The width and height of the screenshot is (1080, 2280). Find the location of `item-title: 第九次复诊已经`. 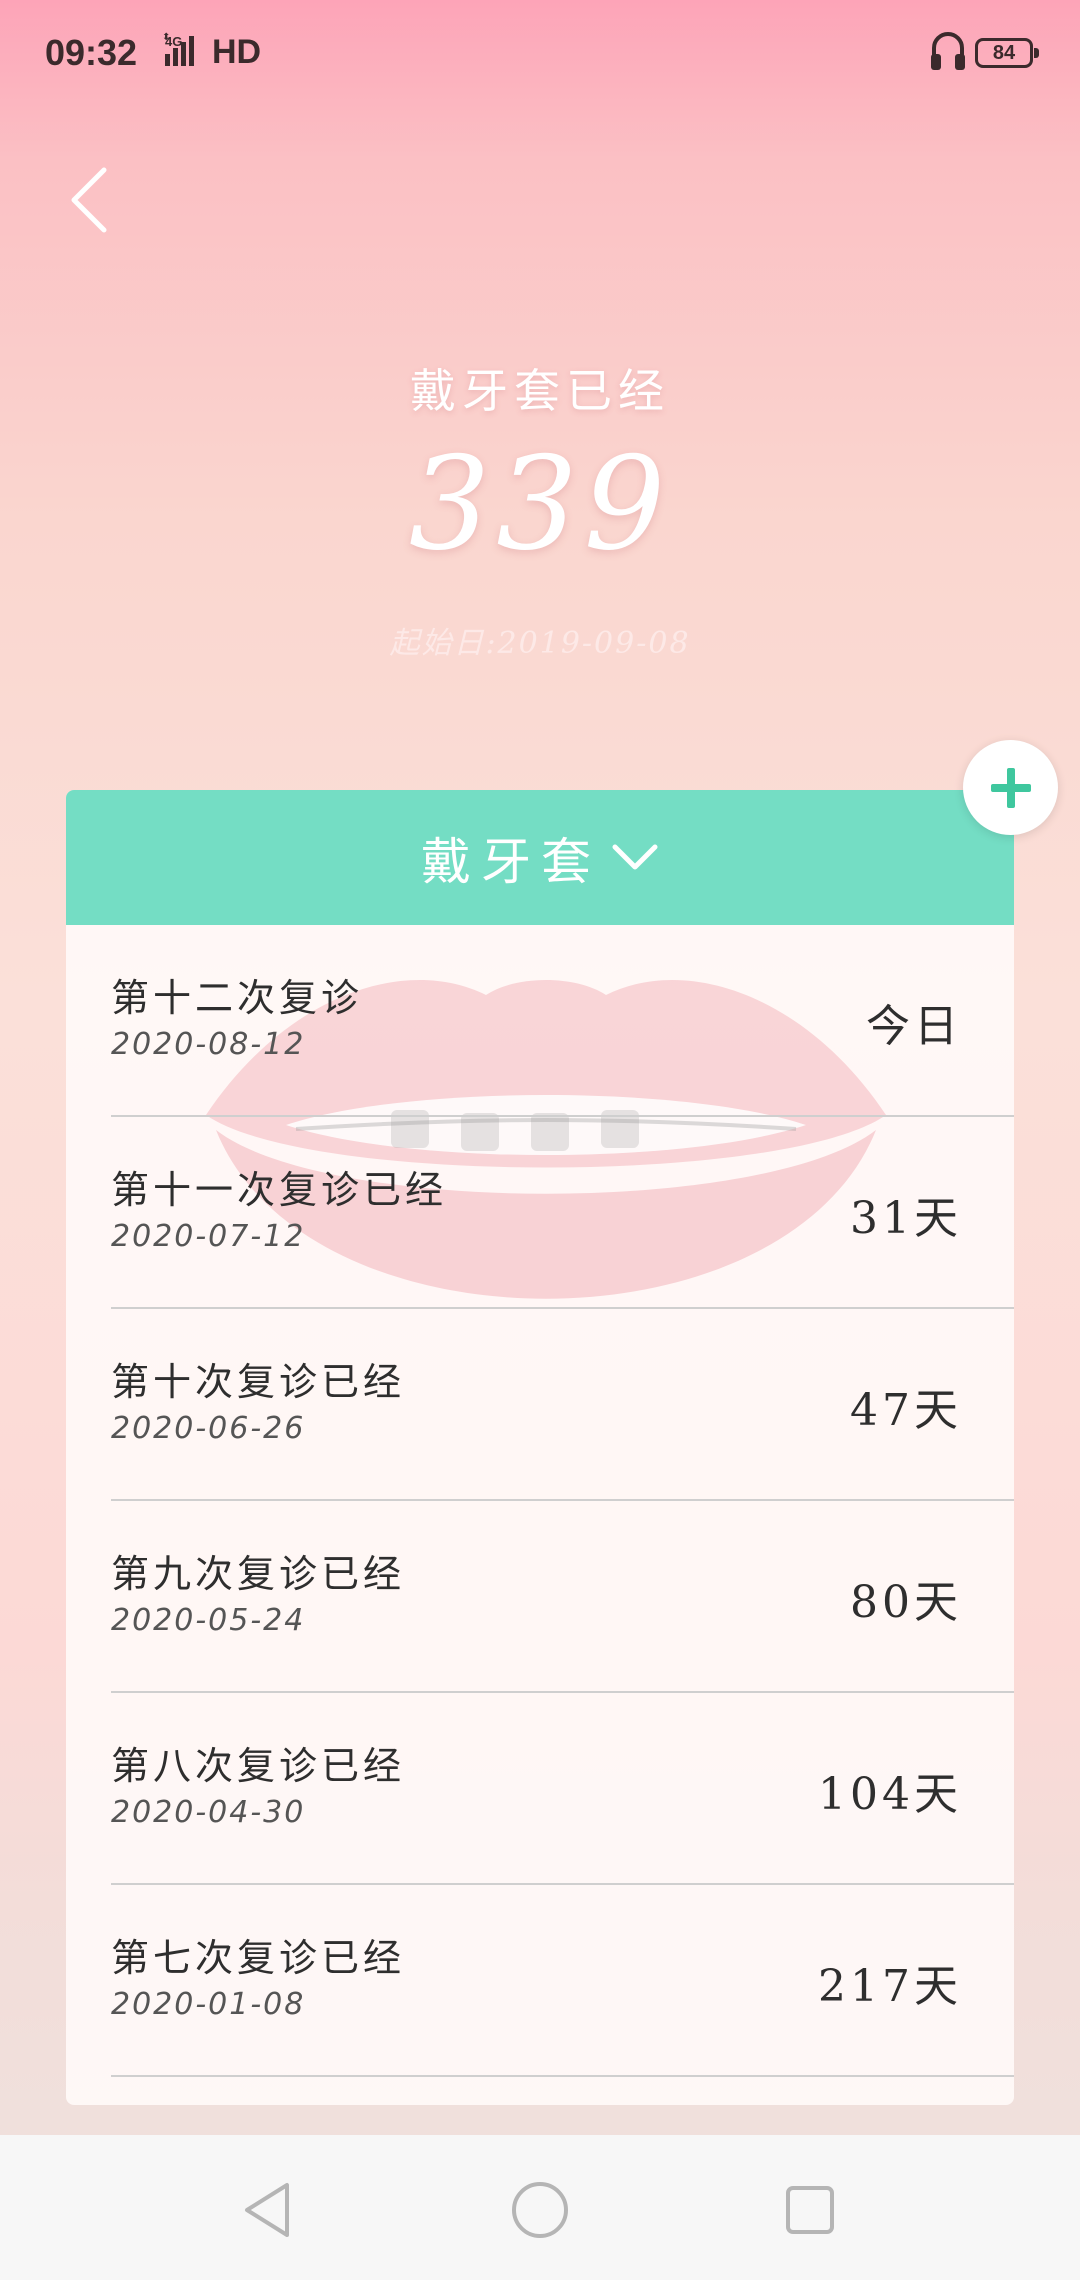

item-title: 第九次复诊已经 is located at coordinates (258, 1574).